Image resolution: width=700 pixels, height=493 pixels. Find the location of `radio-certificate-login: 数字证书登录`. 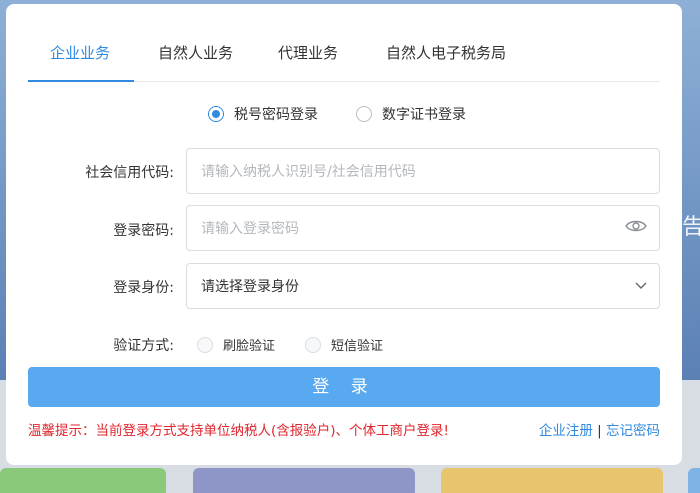

radio-certificate-login: 数字证书登录 is located at coordinates (411, 114).